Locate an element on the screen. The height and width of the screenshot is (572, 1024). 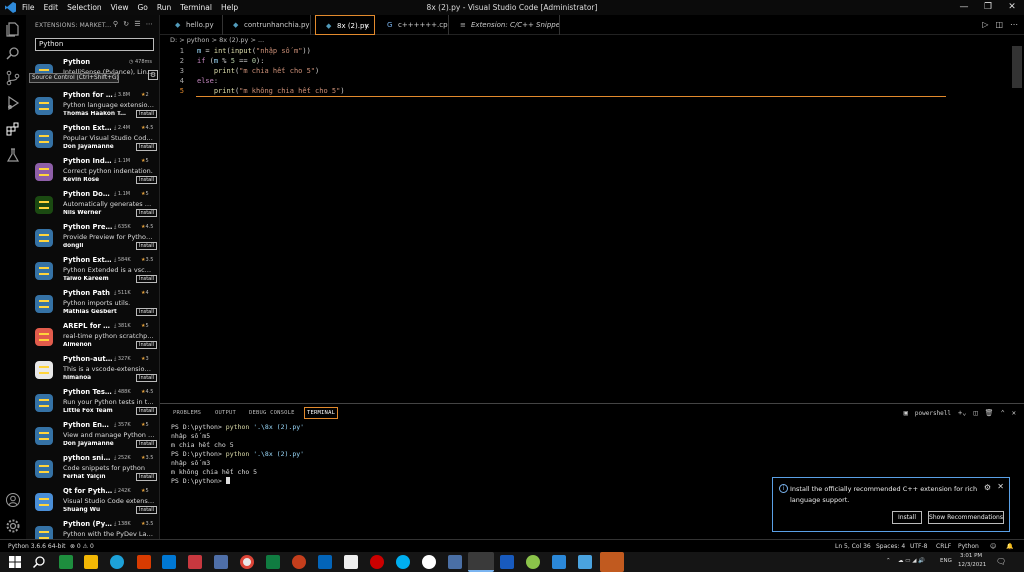
menu-go: Go is located at coordinates (142, 7).